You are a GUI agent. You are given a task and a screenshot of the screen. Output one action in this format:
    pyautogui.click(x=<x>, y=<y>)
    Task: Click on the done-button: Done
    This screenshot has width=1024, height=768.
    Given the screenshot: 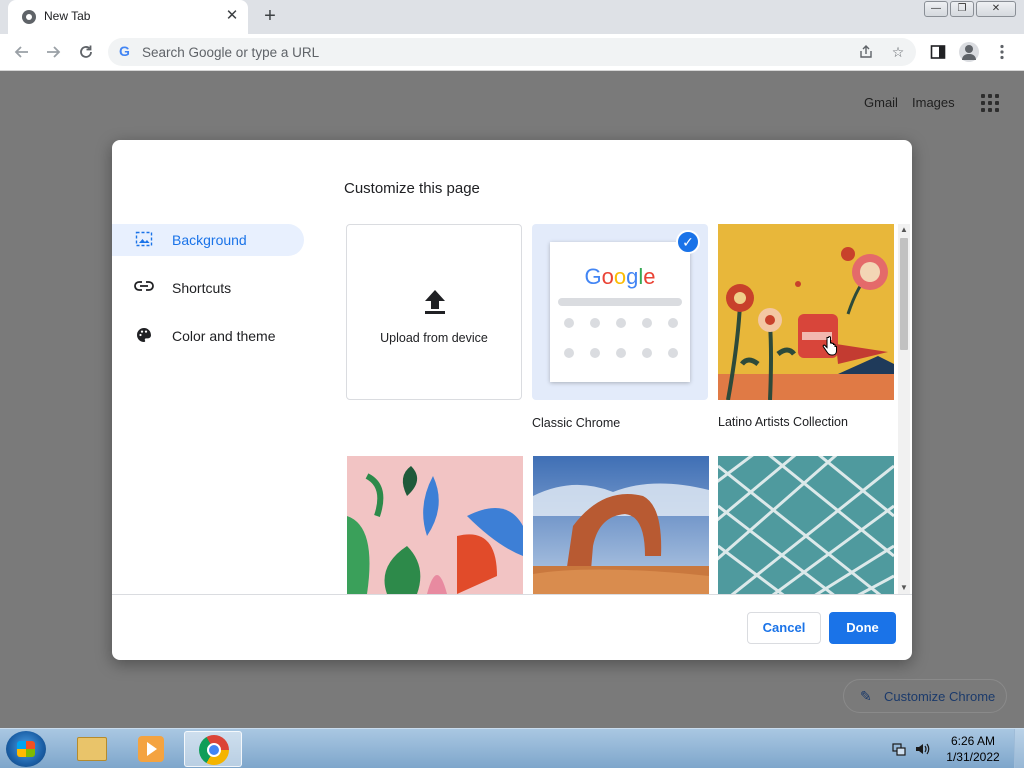 What is the action you would take?
    pyautogui.click(x=862, y=628)
    